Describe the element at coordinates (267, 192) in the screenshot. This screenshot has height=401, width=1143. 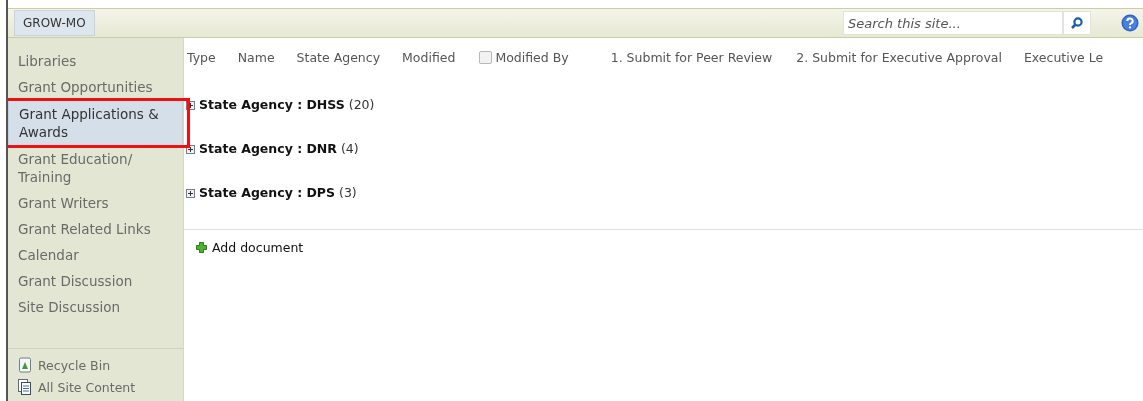
I see `group-heading: State Agency : DPS` at that location.